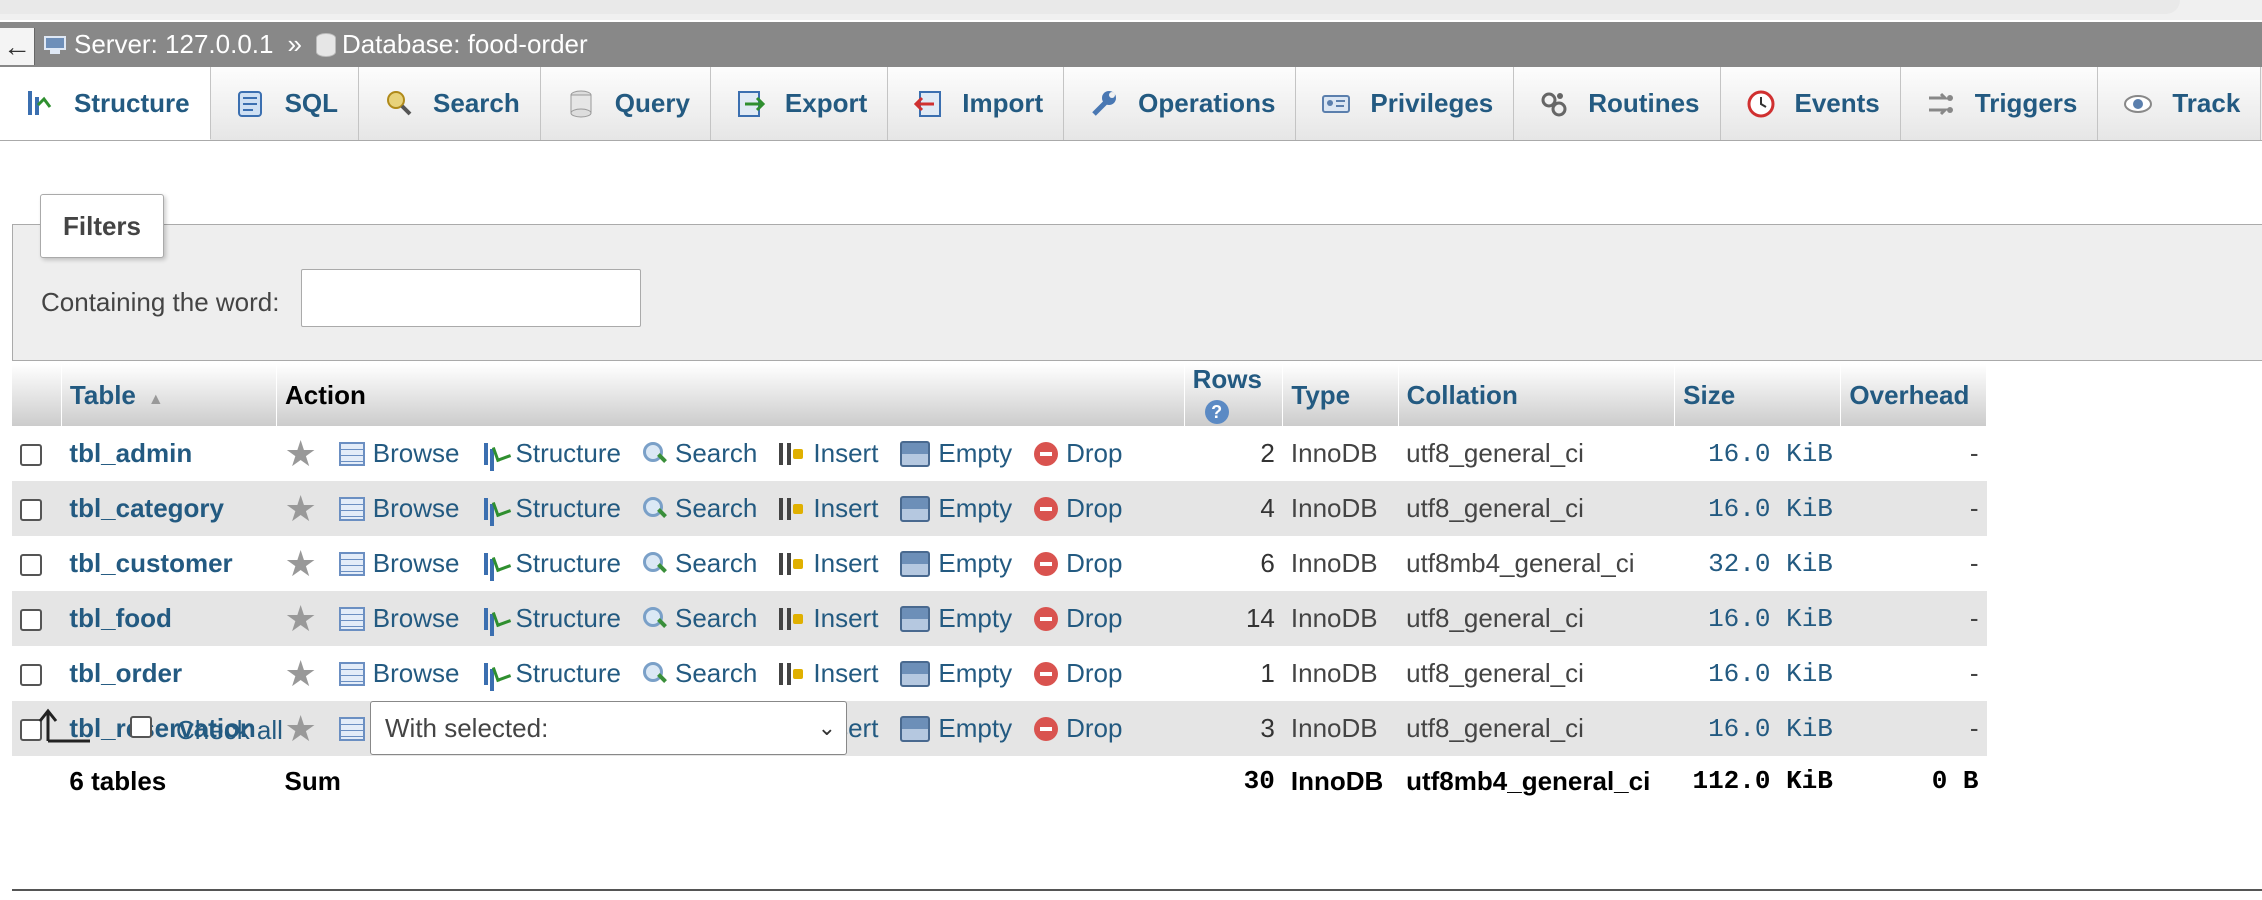 The width and height of the screenshot is (2262, 900). Describe the element at coordinates (1405, 103) in the screenshot. I see `tab-privileges: Privileges` at that location.